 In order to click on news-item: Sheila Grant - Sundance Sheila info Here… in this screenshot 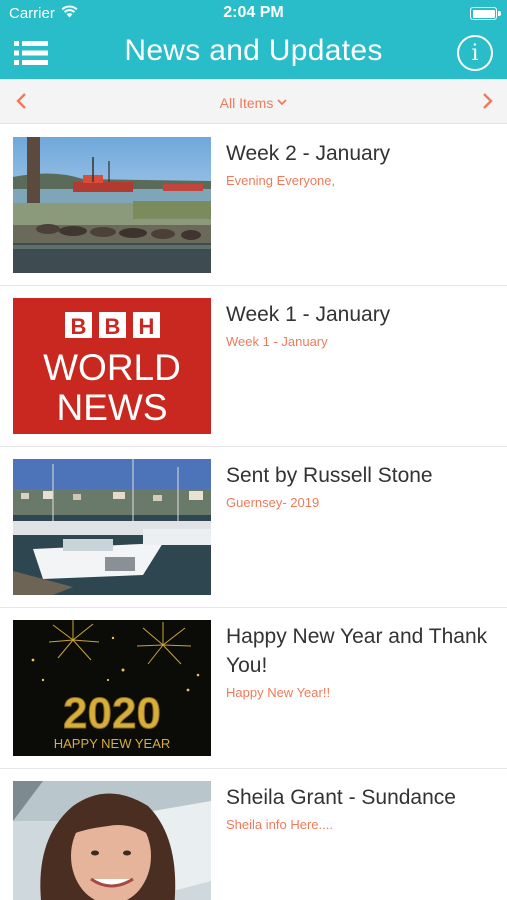, I will do `click(253, 834)`.